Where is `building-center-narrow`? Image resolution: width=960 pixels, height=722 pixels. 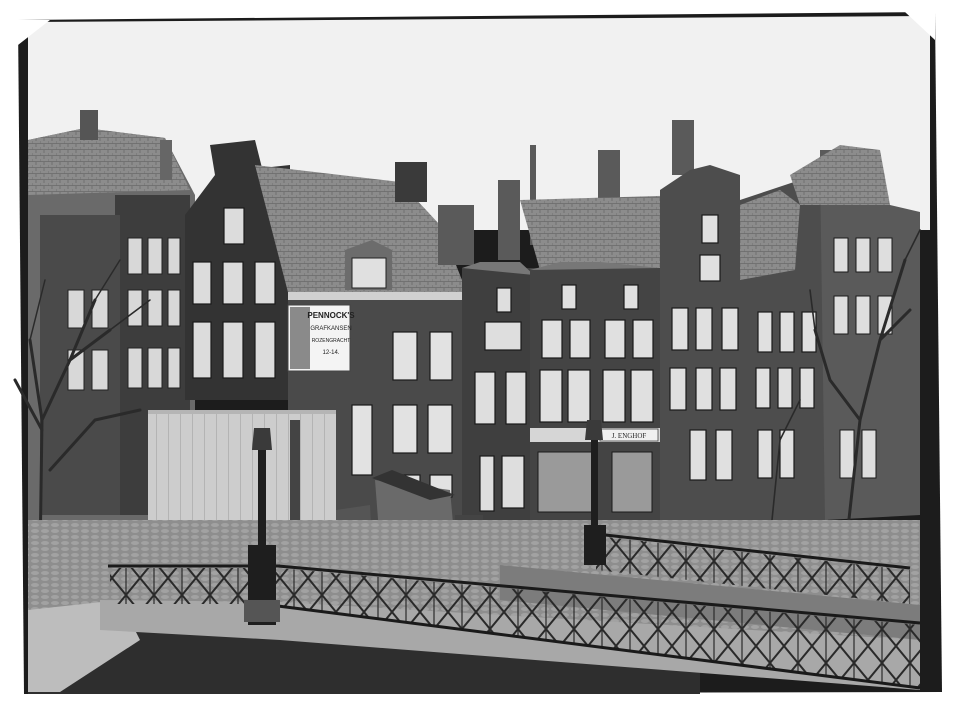 building-center-narrow is located at coordinates (498, 400).